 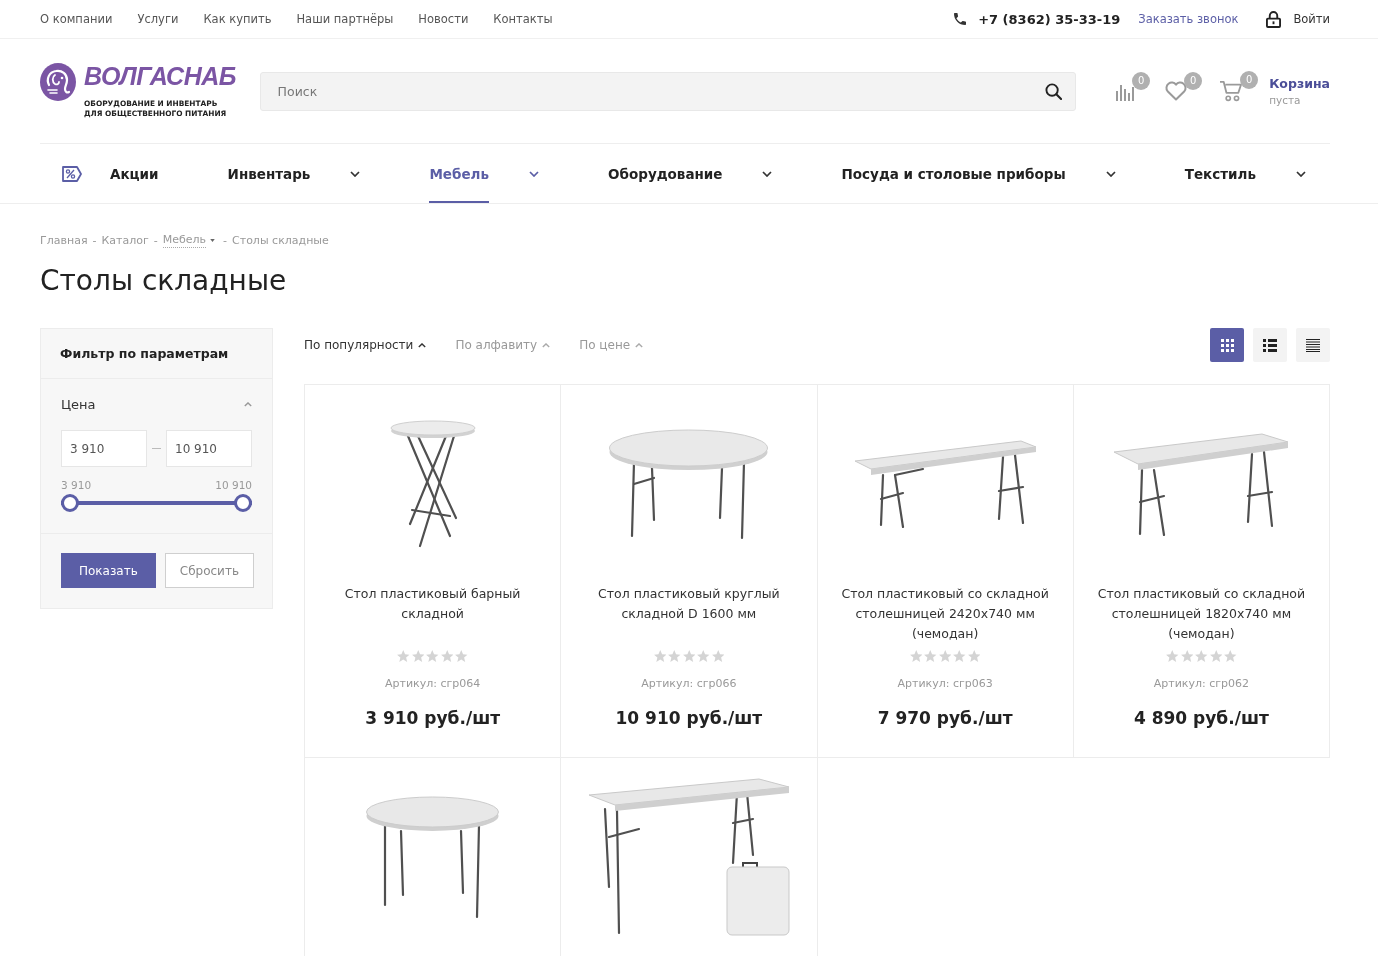 I want to click on product-title: Стол пластиковый со складной столешницей 2420х740 мм (чемодан), so click(x=945, y=614).